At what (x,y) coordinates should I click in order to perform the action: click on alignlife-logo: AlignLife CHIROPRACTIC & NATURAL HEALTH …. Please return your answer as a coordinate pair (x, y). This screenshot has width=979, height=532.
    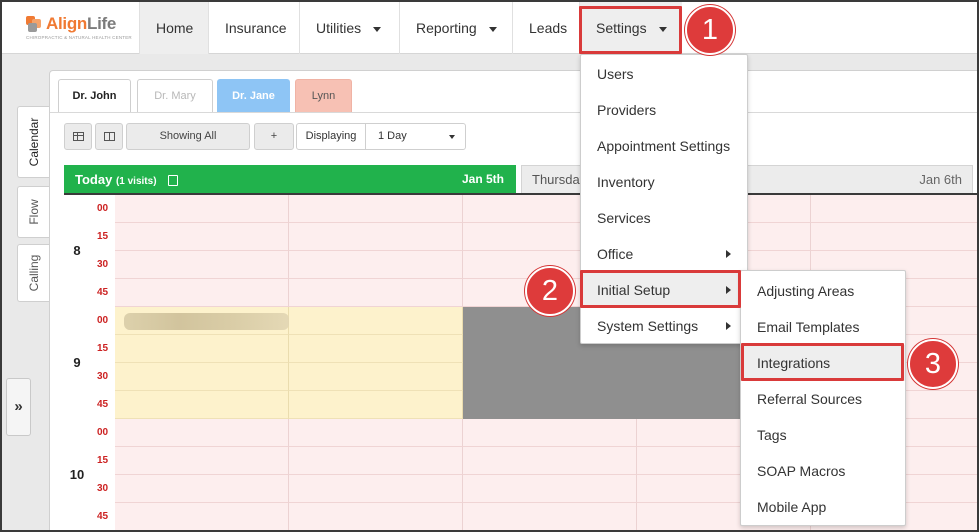
    Looking at the image, I should click on (79, 28).